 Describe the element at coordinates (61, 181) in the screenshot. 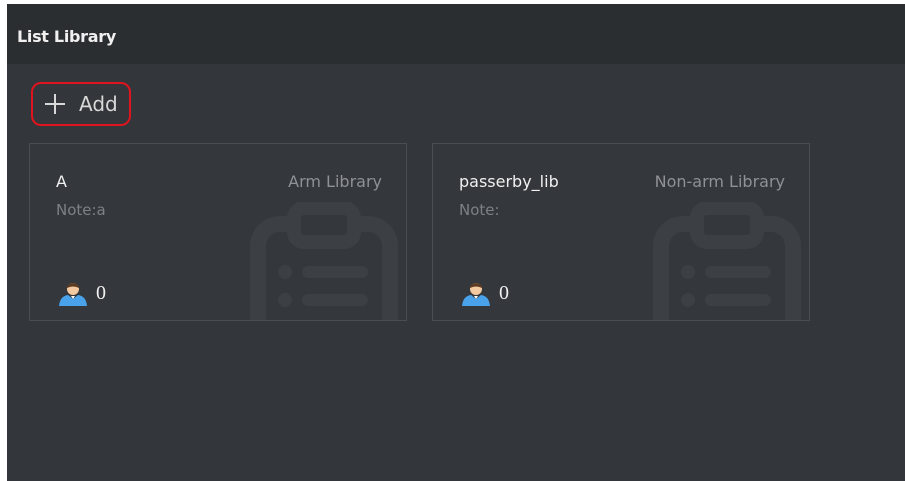

I see `library-name: A` at that location.